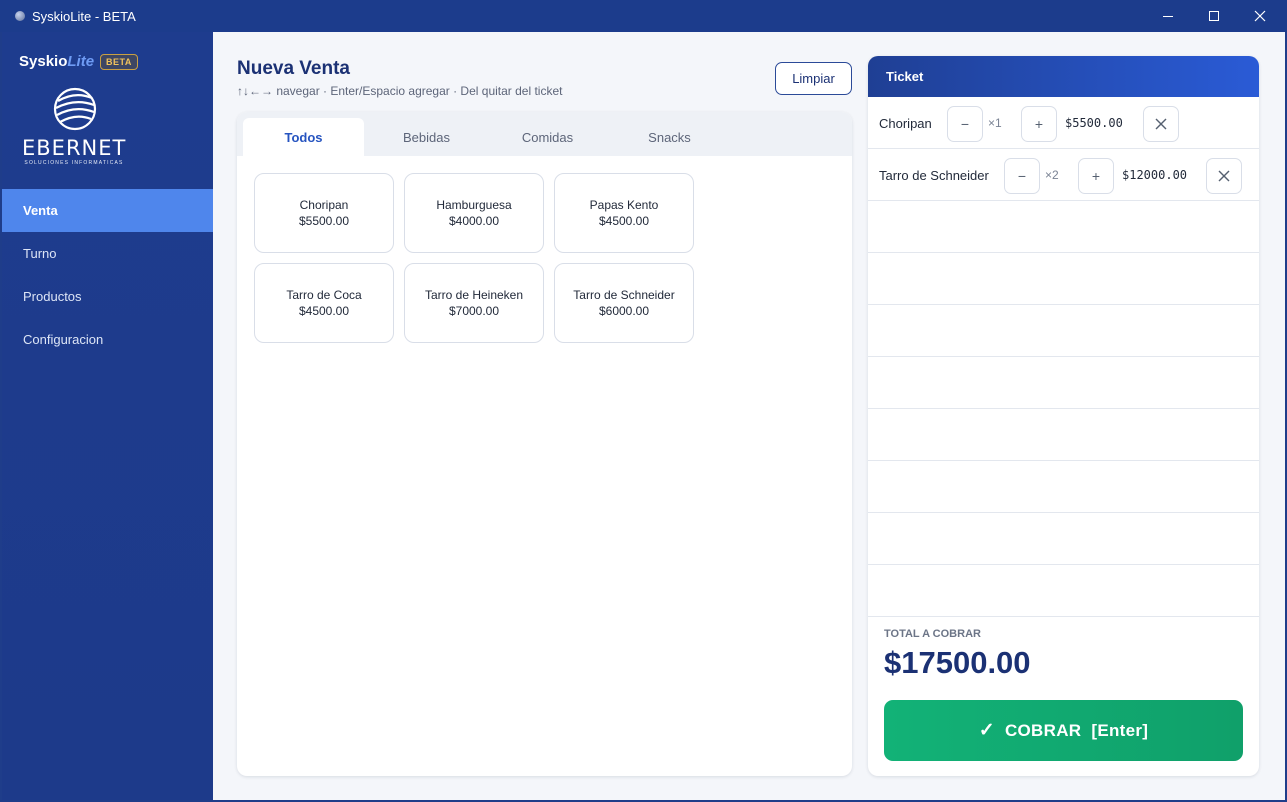 This screenshot has width=1287, height=802. Describe the element at coordinates (474, 205) in the screenshot. I see `product-name: Hamburguesa` at that location.